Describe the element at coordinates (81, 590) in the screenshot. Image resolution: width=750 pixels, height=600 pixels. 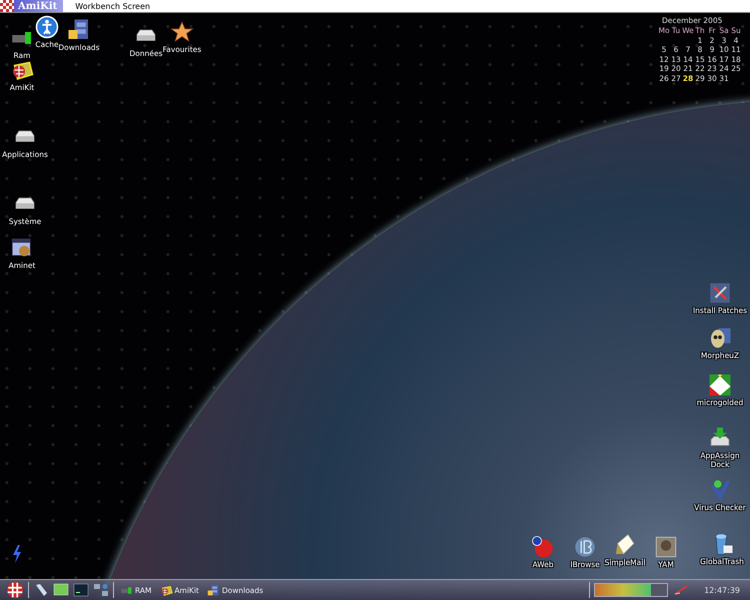
I see `terminal-icon` at that location.